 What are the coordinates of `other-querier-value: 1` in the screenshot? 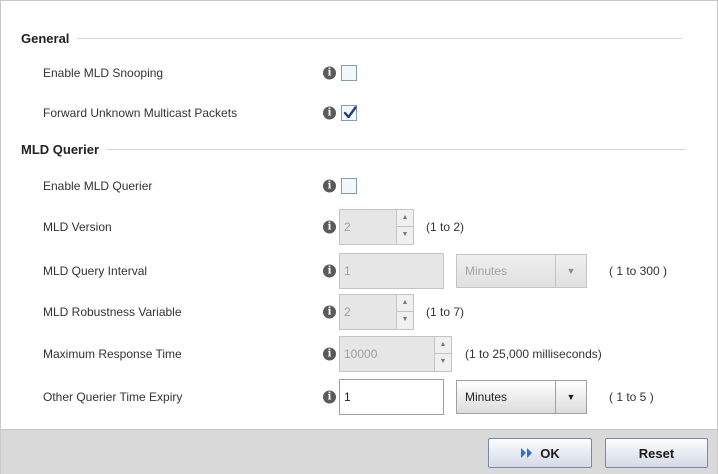 It's located at (347, 397).